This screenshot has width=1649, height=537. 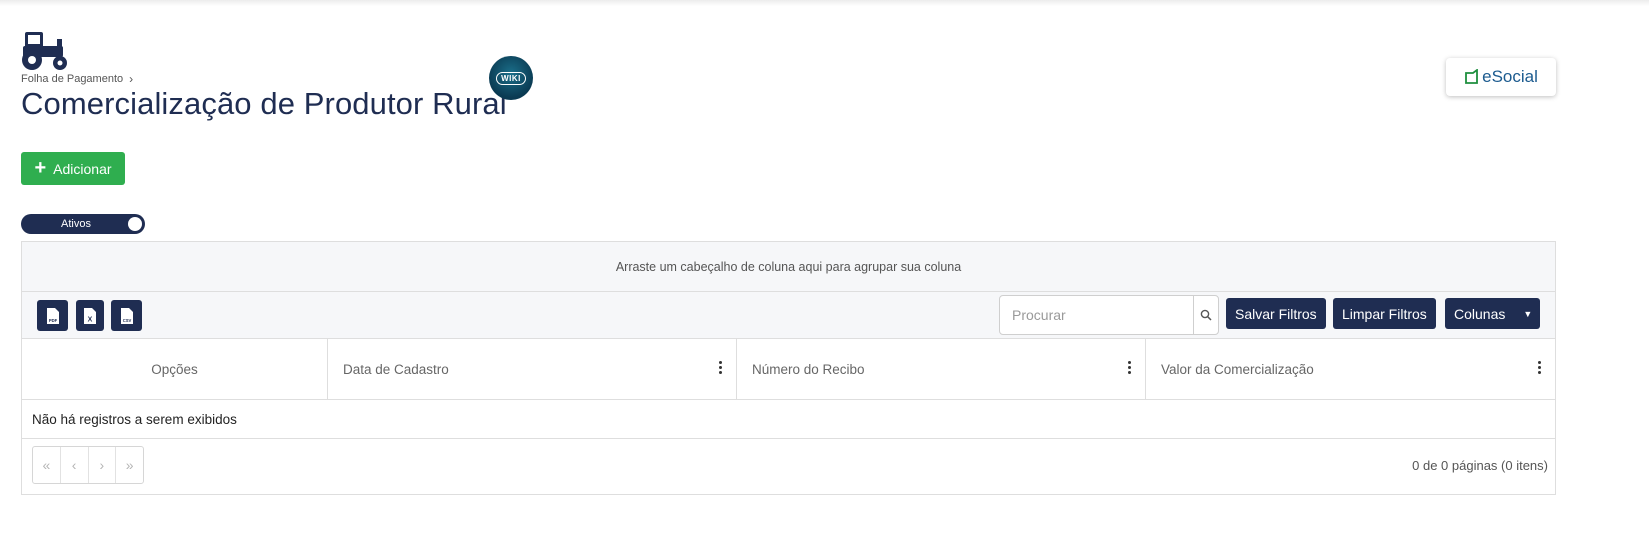 What do you see at coordinates (1350, 369) in the screenshot?
I see `column-header-sale-value: Valor da Comercialização` at bounding box center [1350, 369].